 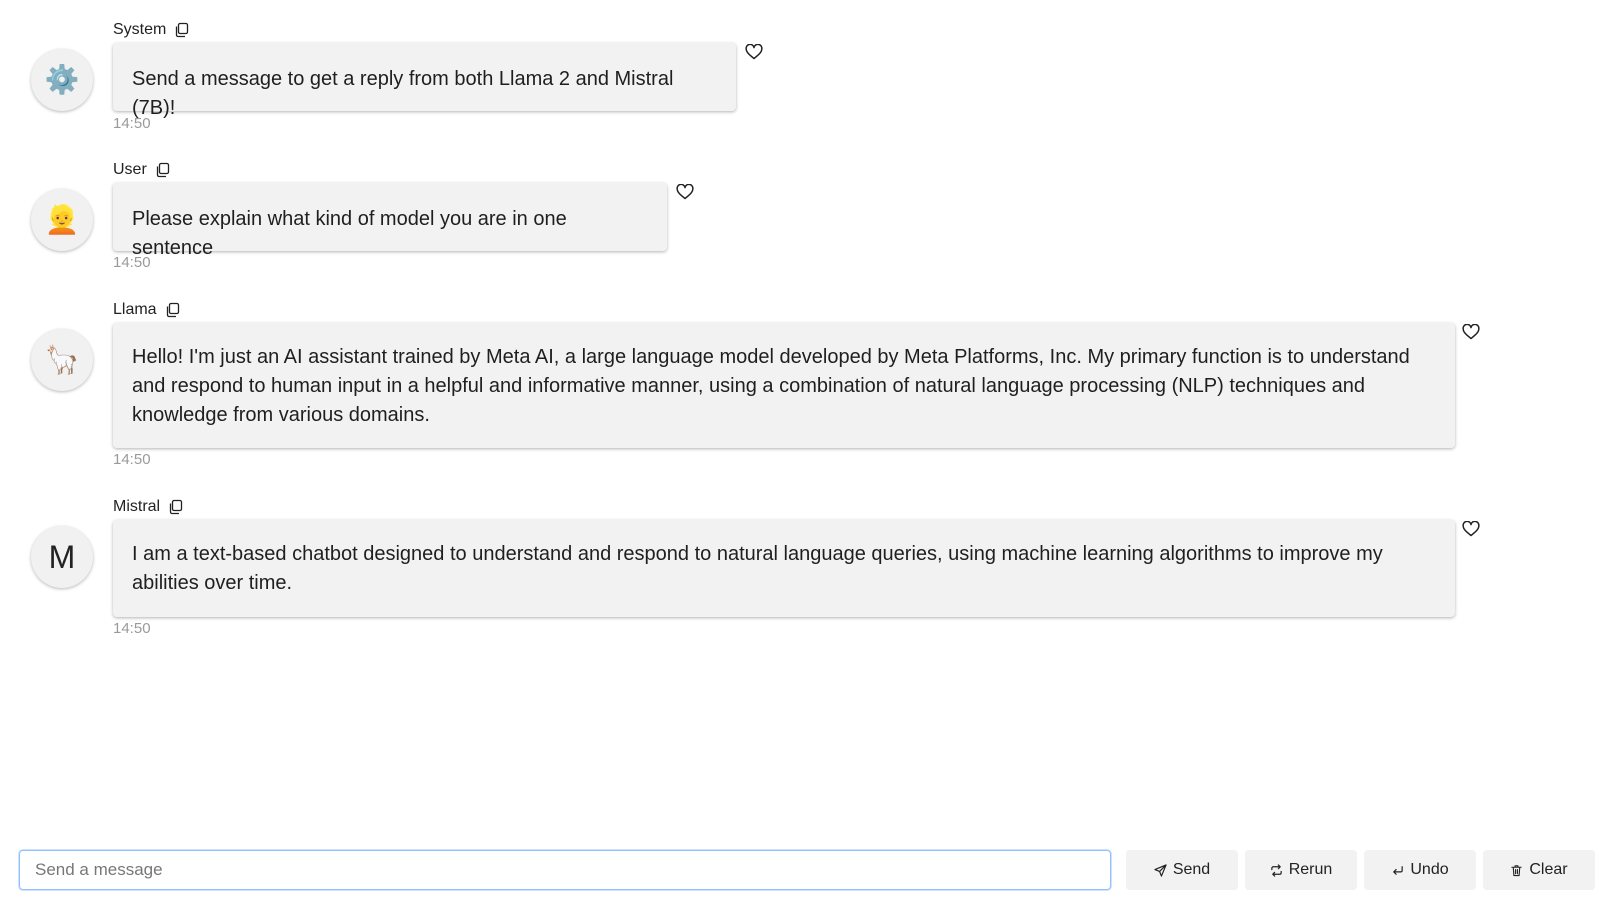 What do you see at coordinates (140, 29) in the screenshot?
I see `sender-name: System` at bounding box center [140, 29].